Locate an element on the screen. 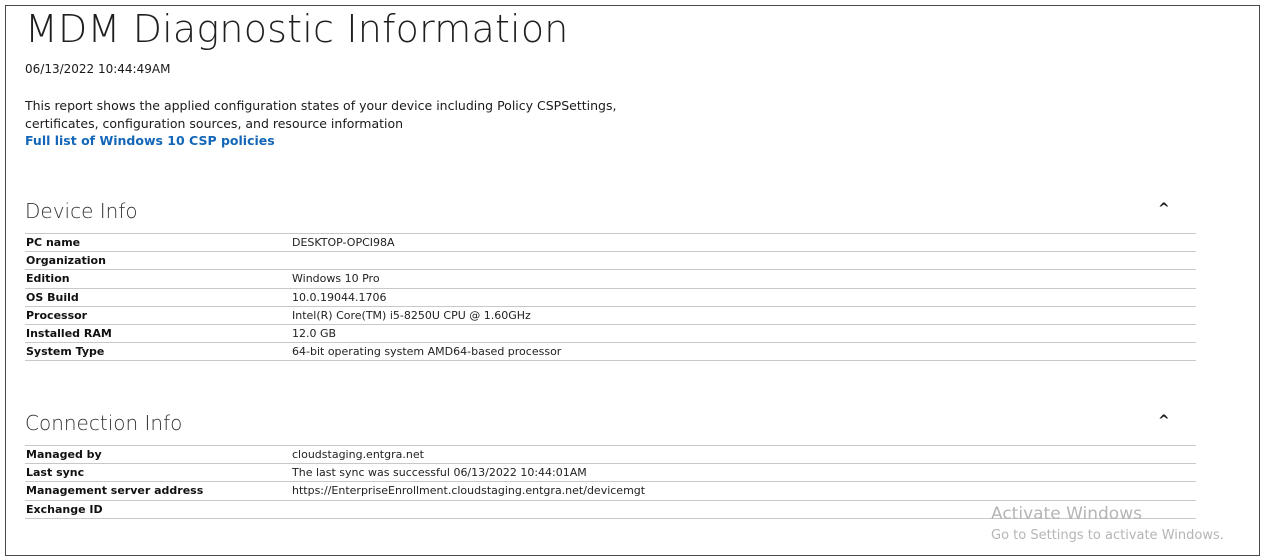 The image size is (1264, 560). row-label: Exchange ID is located at coordinates (64, 509).